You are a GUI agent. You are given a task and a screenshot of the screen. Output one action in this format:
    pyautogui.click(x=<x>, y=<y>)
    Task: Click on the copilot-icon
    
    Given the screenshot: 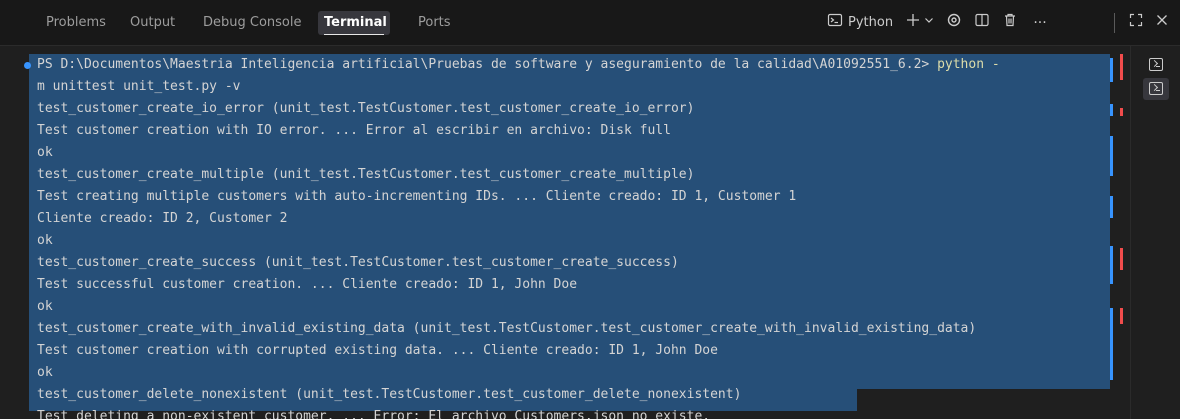 What is the action you would take?
    pyautogui.click(x=954, y=23)
    